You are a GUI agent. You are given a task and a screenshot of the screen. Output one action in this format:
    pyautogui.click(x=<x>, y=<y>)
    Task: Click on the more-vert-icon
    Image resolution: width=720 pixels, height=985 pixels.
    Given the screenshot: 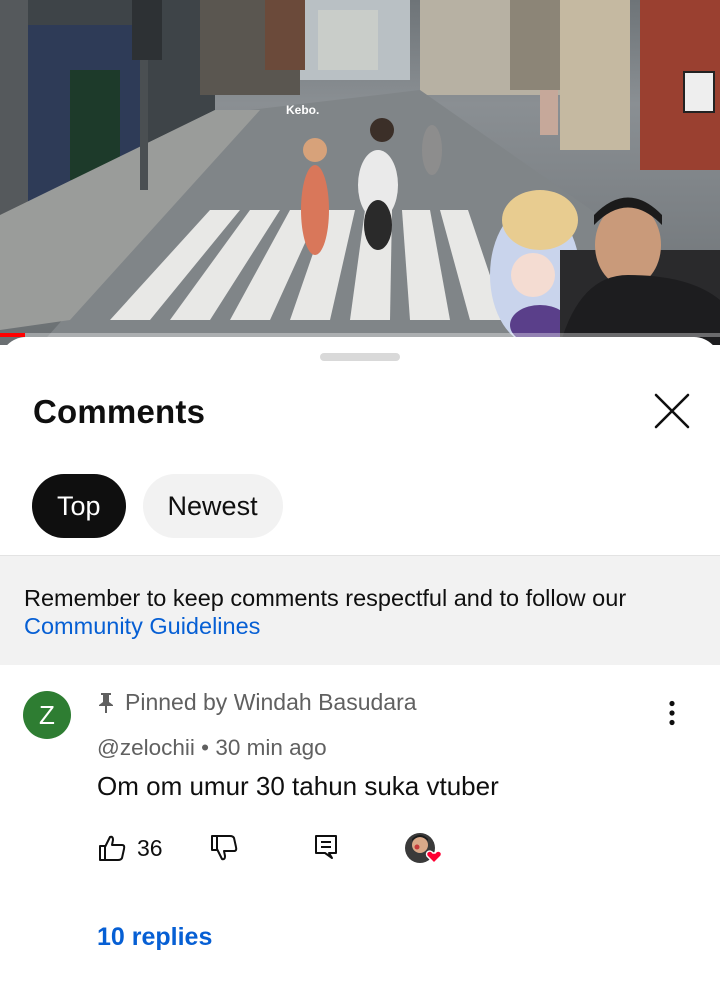 What is the action you would take?
    pyautogui.click(x=672, y=713)
    